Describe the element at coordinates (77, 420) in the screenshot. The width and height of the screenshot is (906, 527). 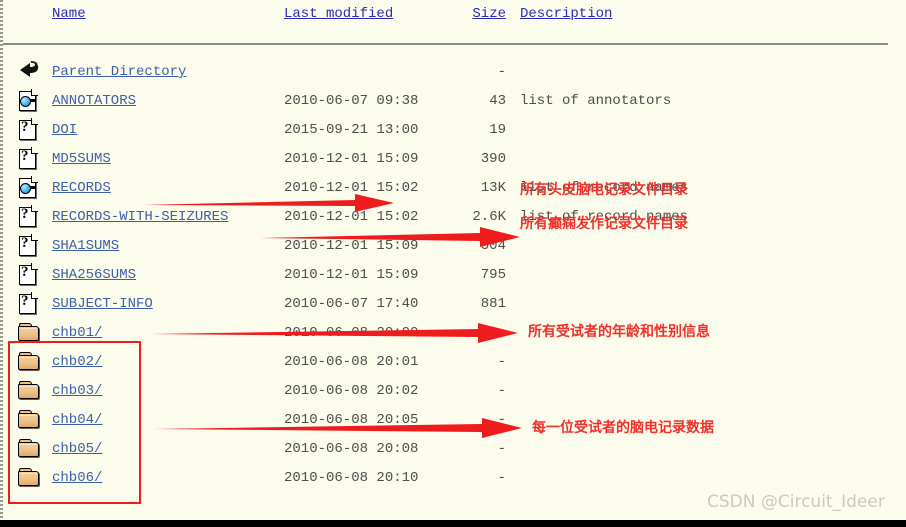
I see `file-link: chb04/` at that location.